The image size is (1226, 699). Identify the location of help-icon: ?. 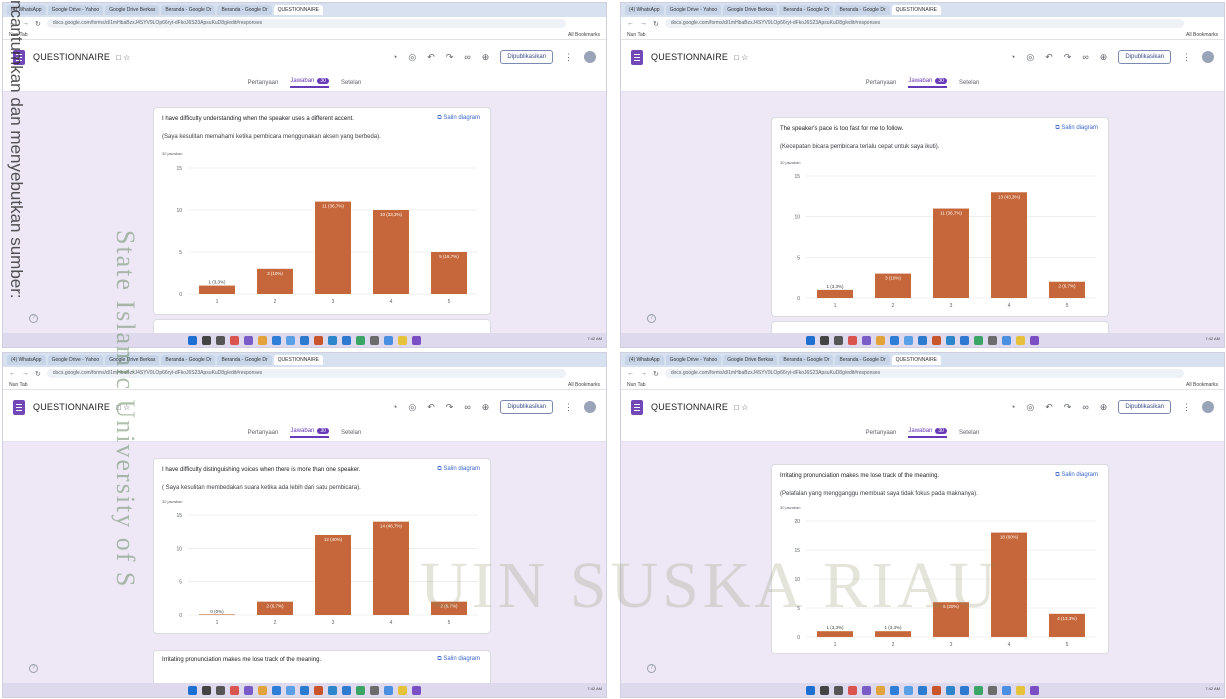
(651, 318).